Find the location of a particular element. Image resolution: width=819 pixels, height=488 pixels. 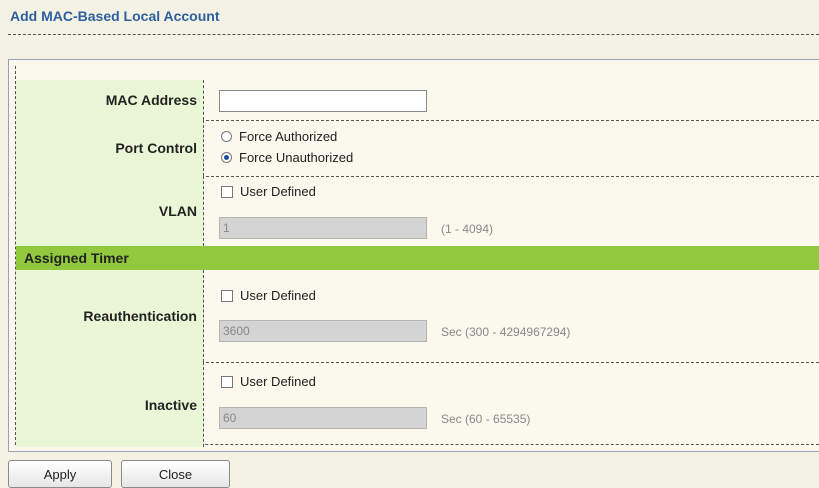

close-button: Close is located at coordinates (175, 474).